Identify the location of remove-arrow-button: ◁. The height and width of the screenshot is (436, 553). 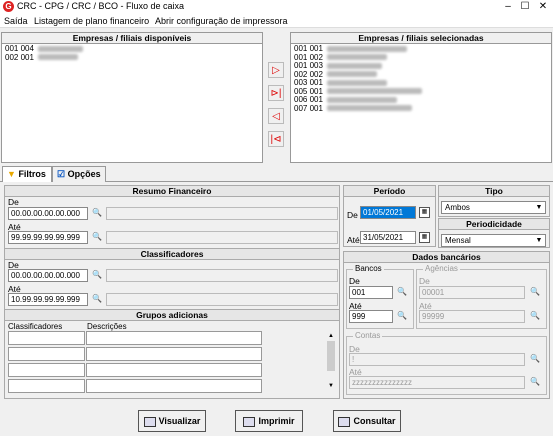
(276, 116).